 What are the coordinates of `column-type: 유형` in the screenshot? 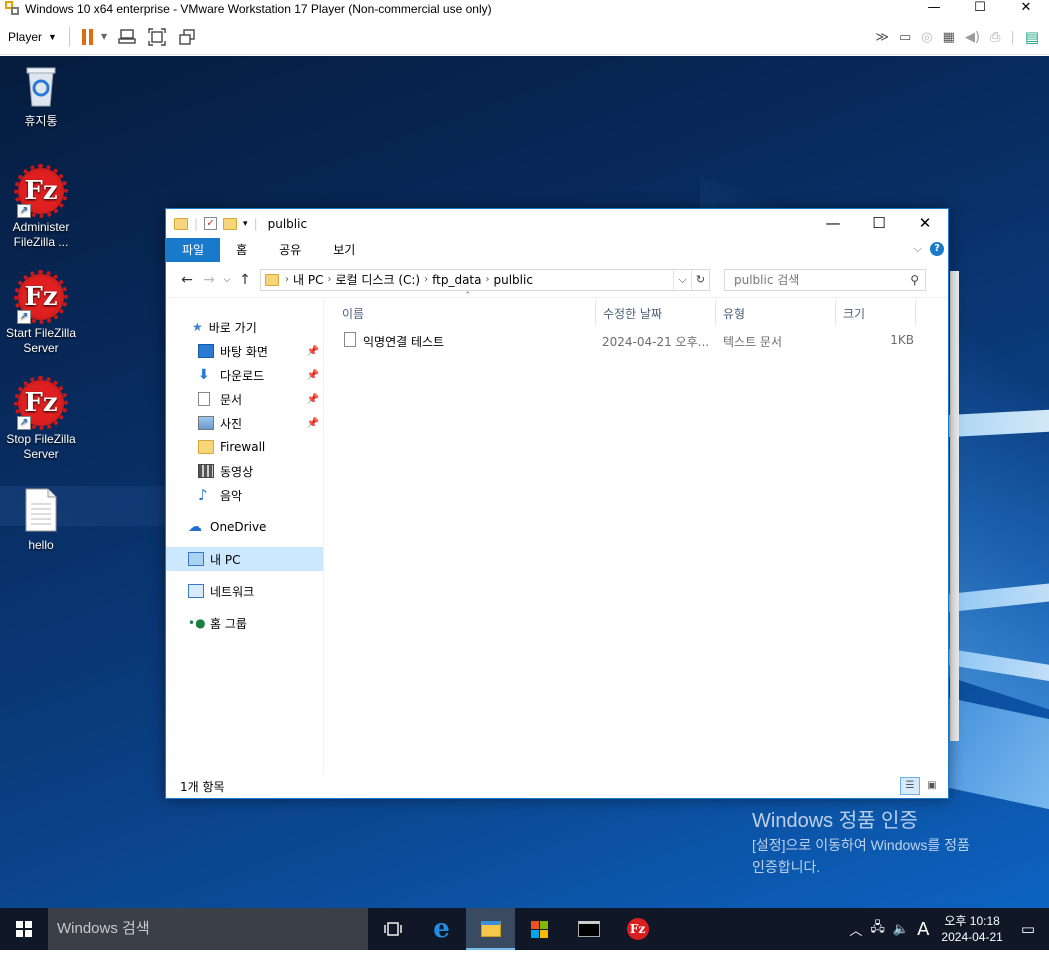 It's located at (734, 313).